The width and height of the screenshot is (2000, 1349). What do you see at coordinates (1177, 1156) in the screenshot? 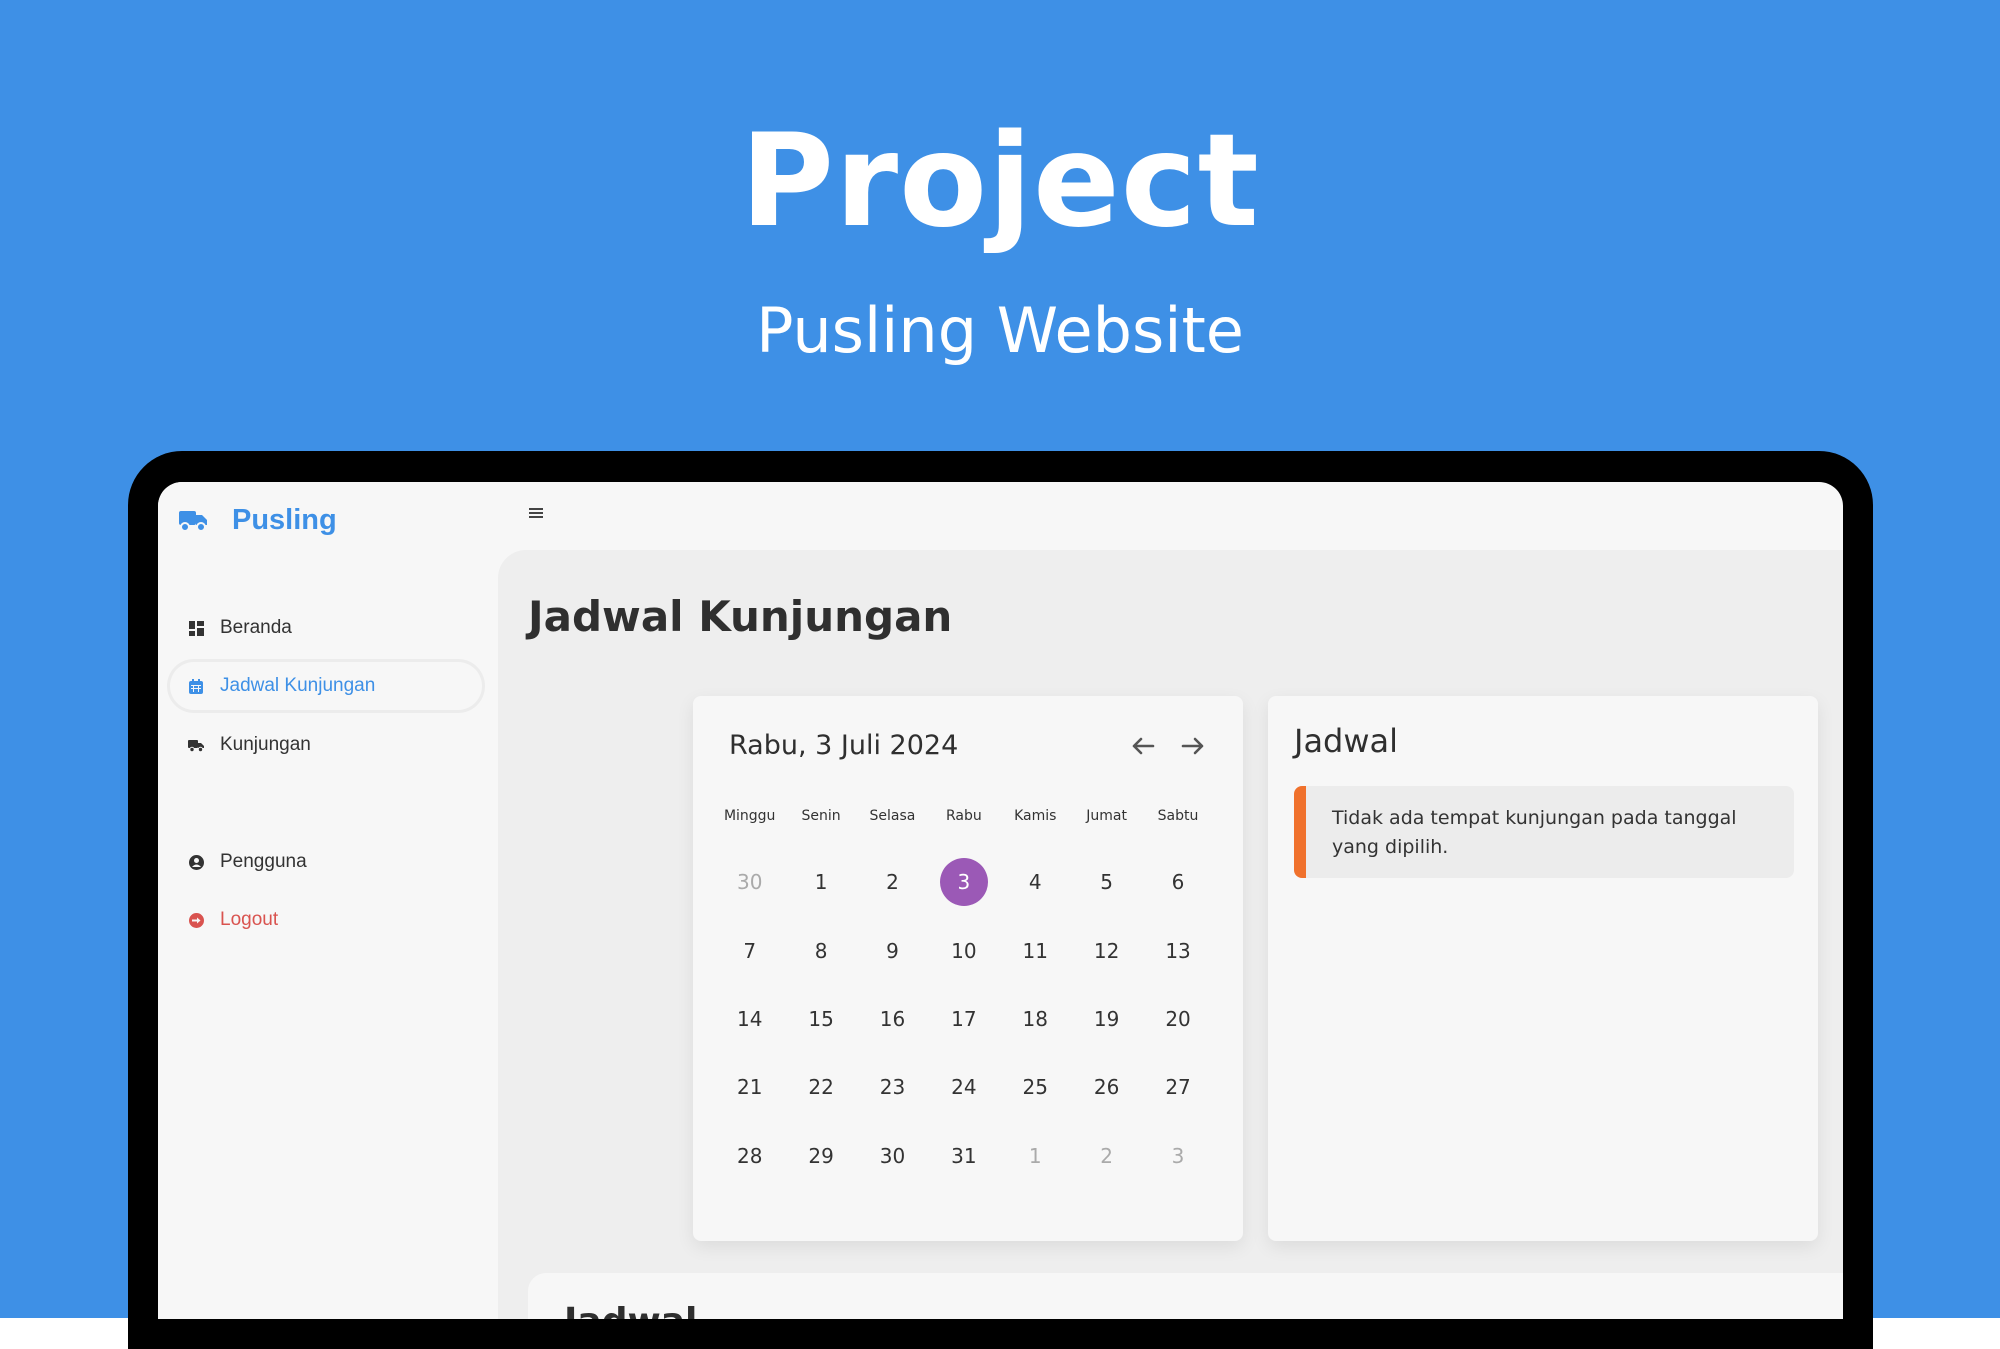
I see `calendar-day-outside: 3` at bounding box center [1177, 1156].